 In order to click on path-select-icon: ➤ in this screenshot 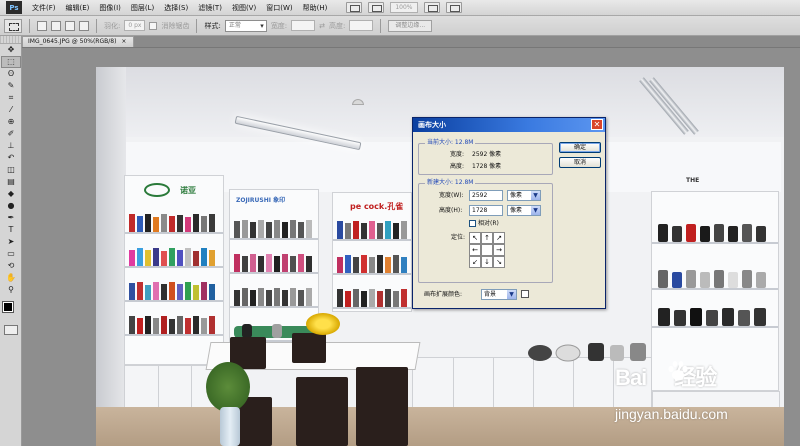, I will do `click(11, 242)`.